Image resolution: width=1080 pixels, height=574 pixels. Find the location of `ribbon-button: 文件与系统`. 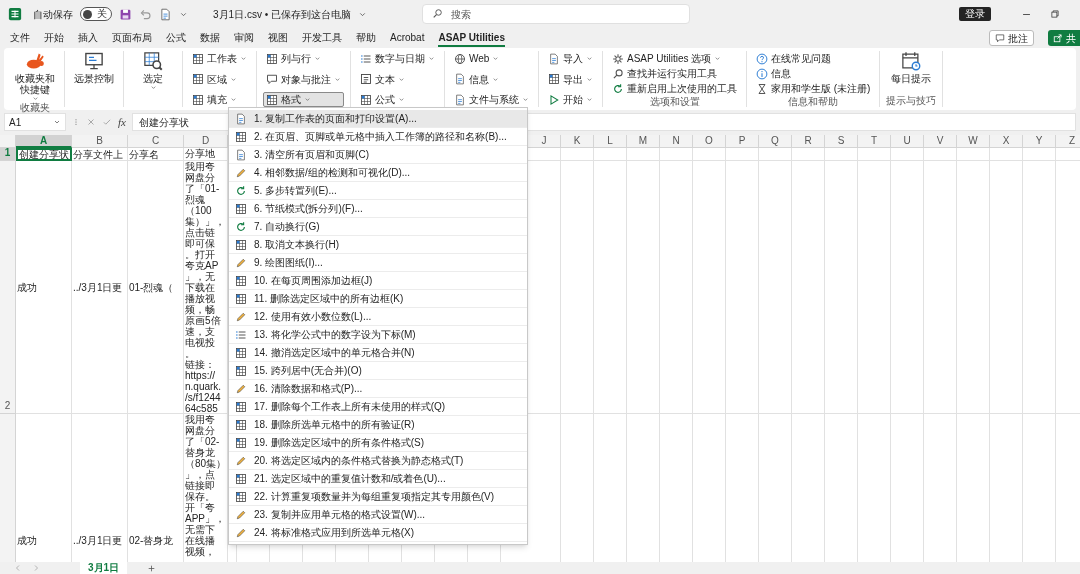

ribbon-button: 文件与系统 is located at coordinates (491, 99).